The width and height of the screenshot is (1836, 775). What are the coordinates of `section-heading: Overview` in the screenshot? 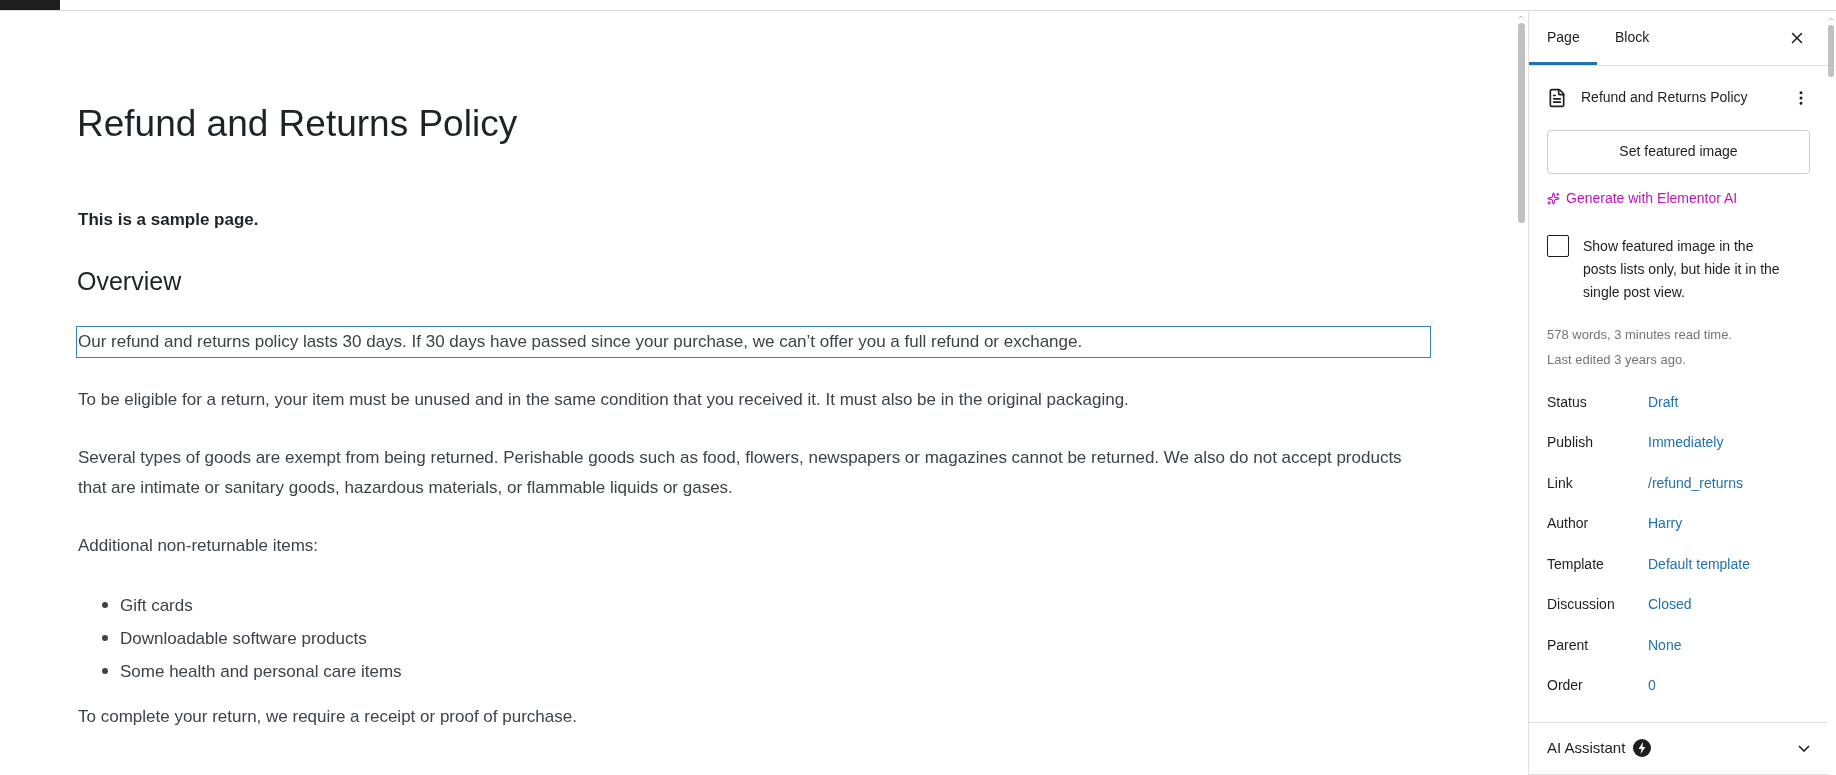 It's located at (765, 282).